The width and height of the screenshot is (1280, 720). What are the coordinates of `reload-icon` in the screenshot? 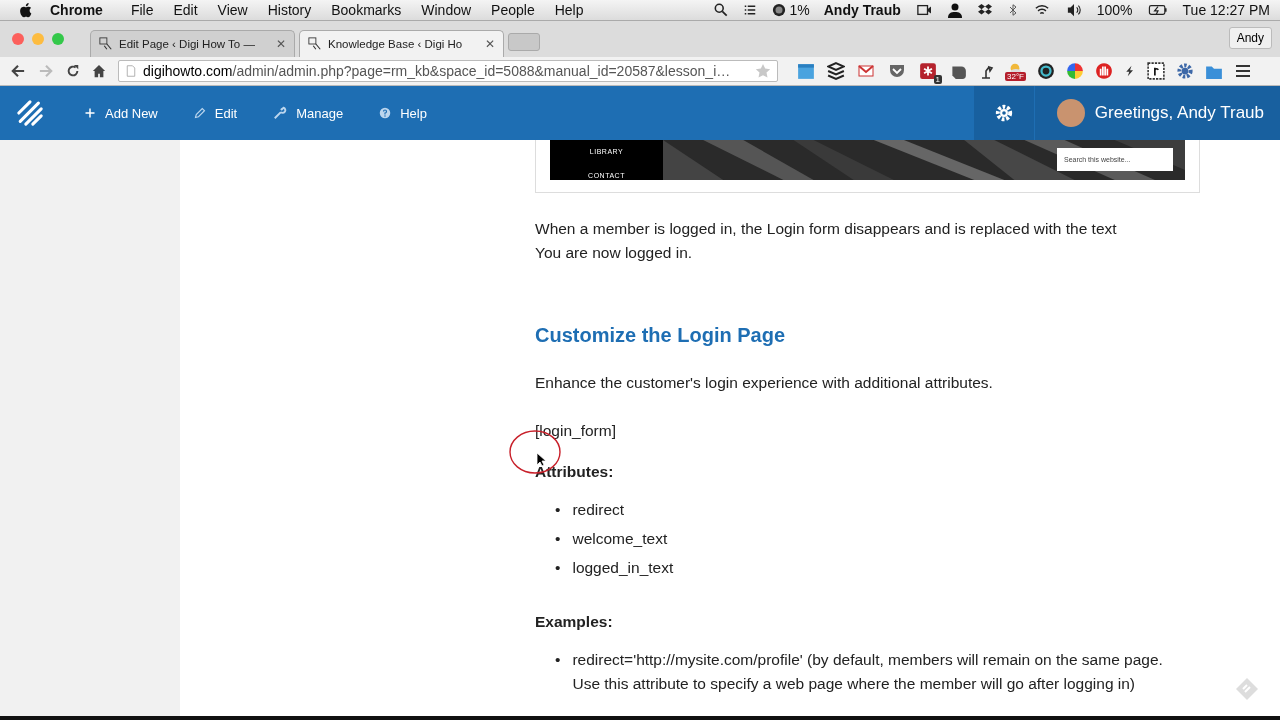 It's located at (73, 71).